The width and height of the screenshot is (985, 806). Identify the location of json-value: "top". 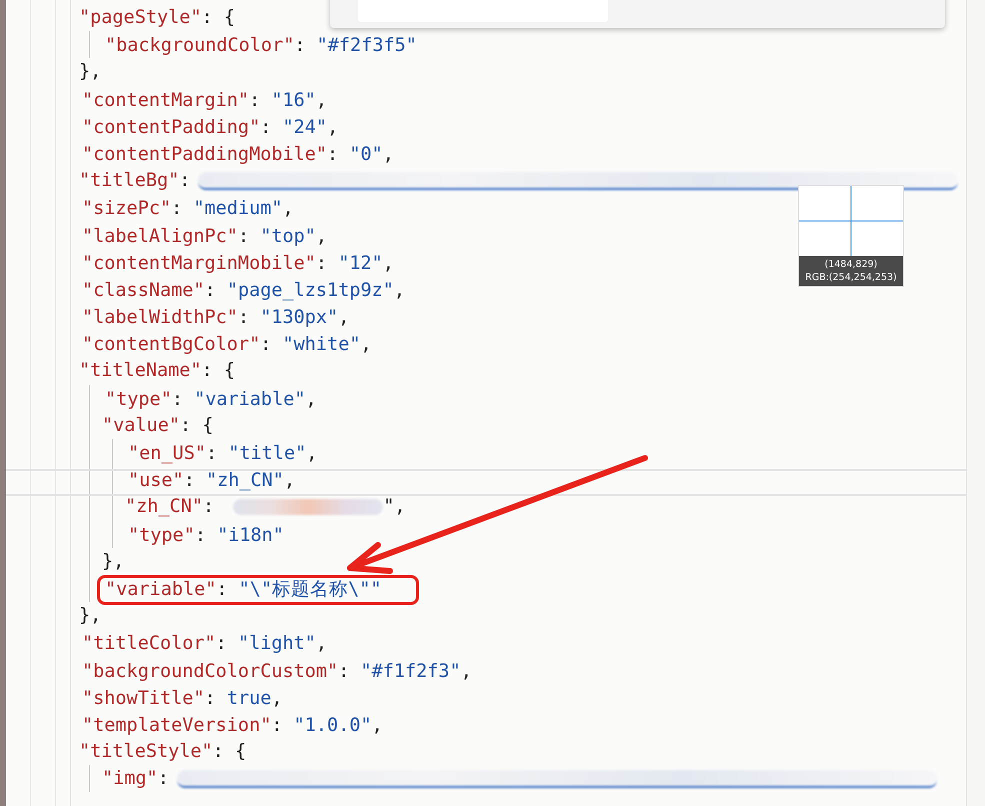
(288, 236).